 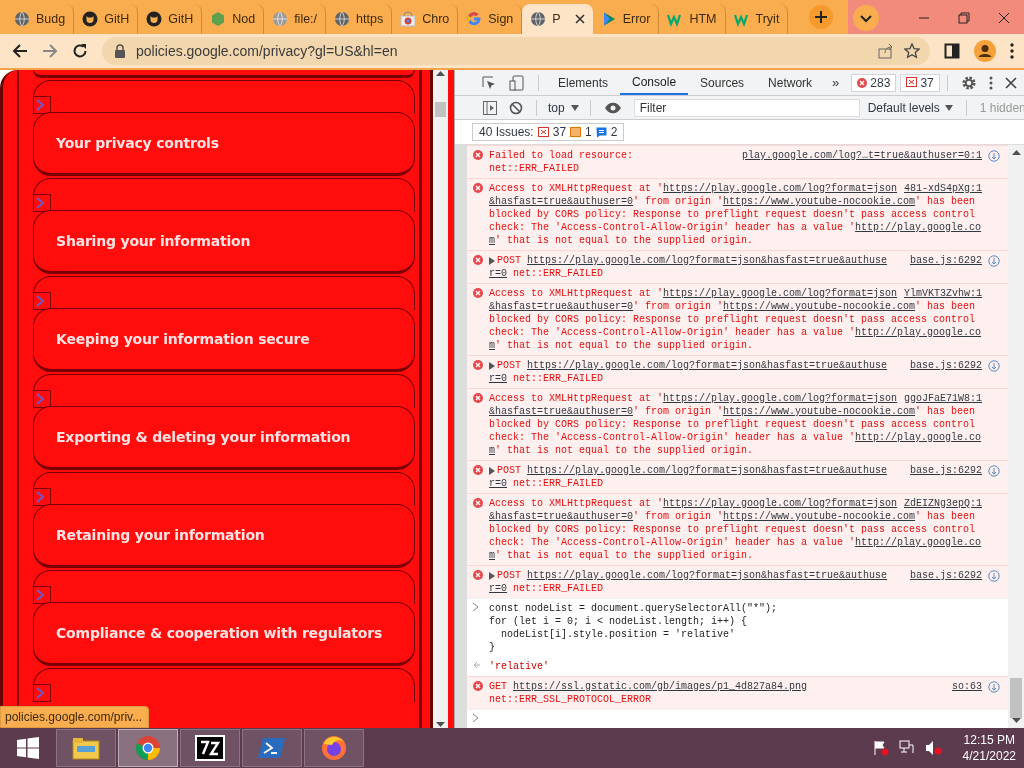 I want to click on share-icon, so click(x=886, y=51).